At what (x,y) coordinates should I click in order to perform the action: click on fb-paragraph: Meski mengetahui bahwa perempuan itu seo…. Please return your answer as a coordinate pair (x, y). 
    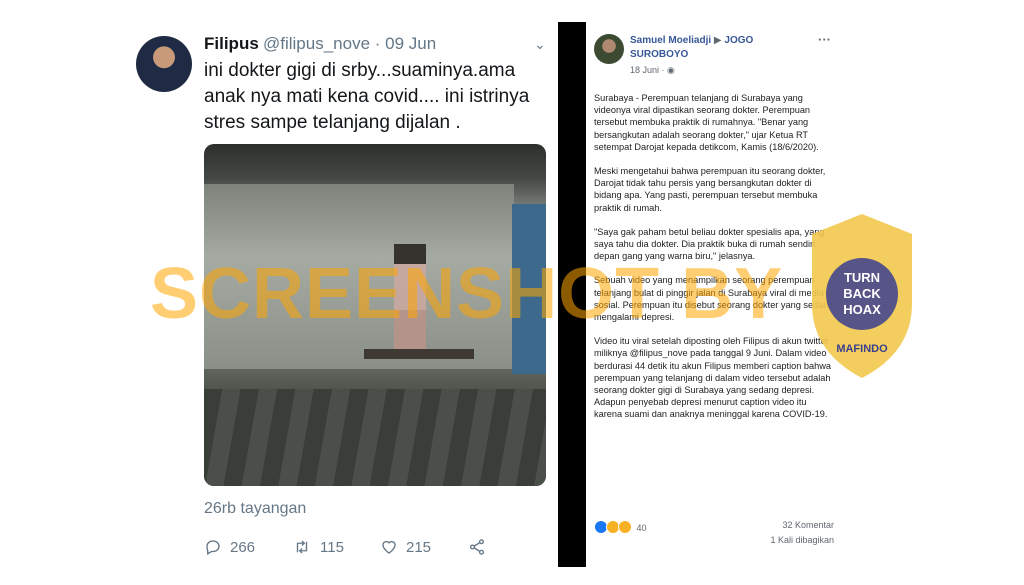
    Looking at the image, I should click on (710, 189).